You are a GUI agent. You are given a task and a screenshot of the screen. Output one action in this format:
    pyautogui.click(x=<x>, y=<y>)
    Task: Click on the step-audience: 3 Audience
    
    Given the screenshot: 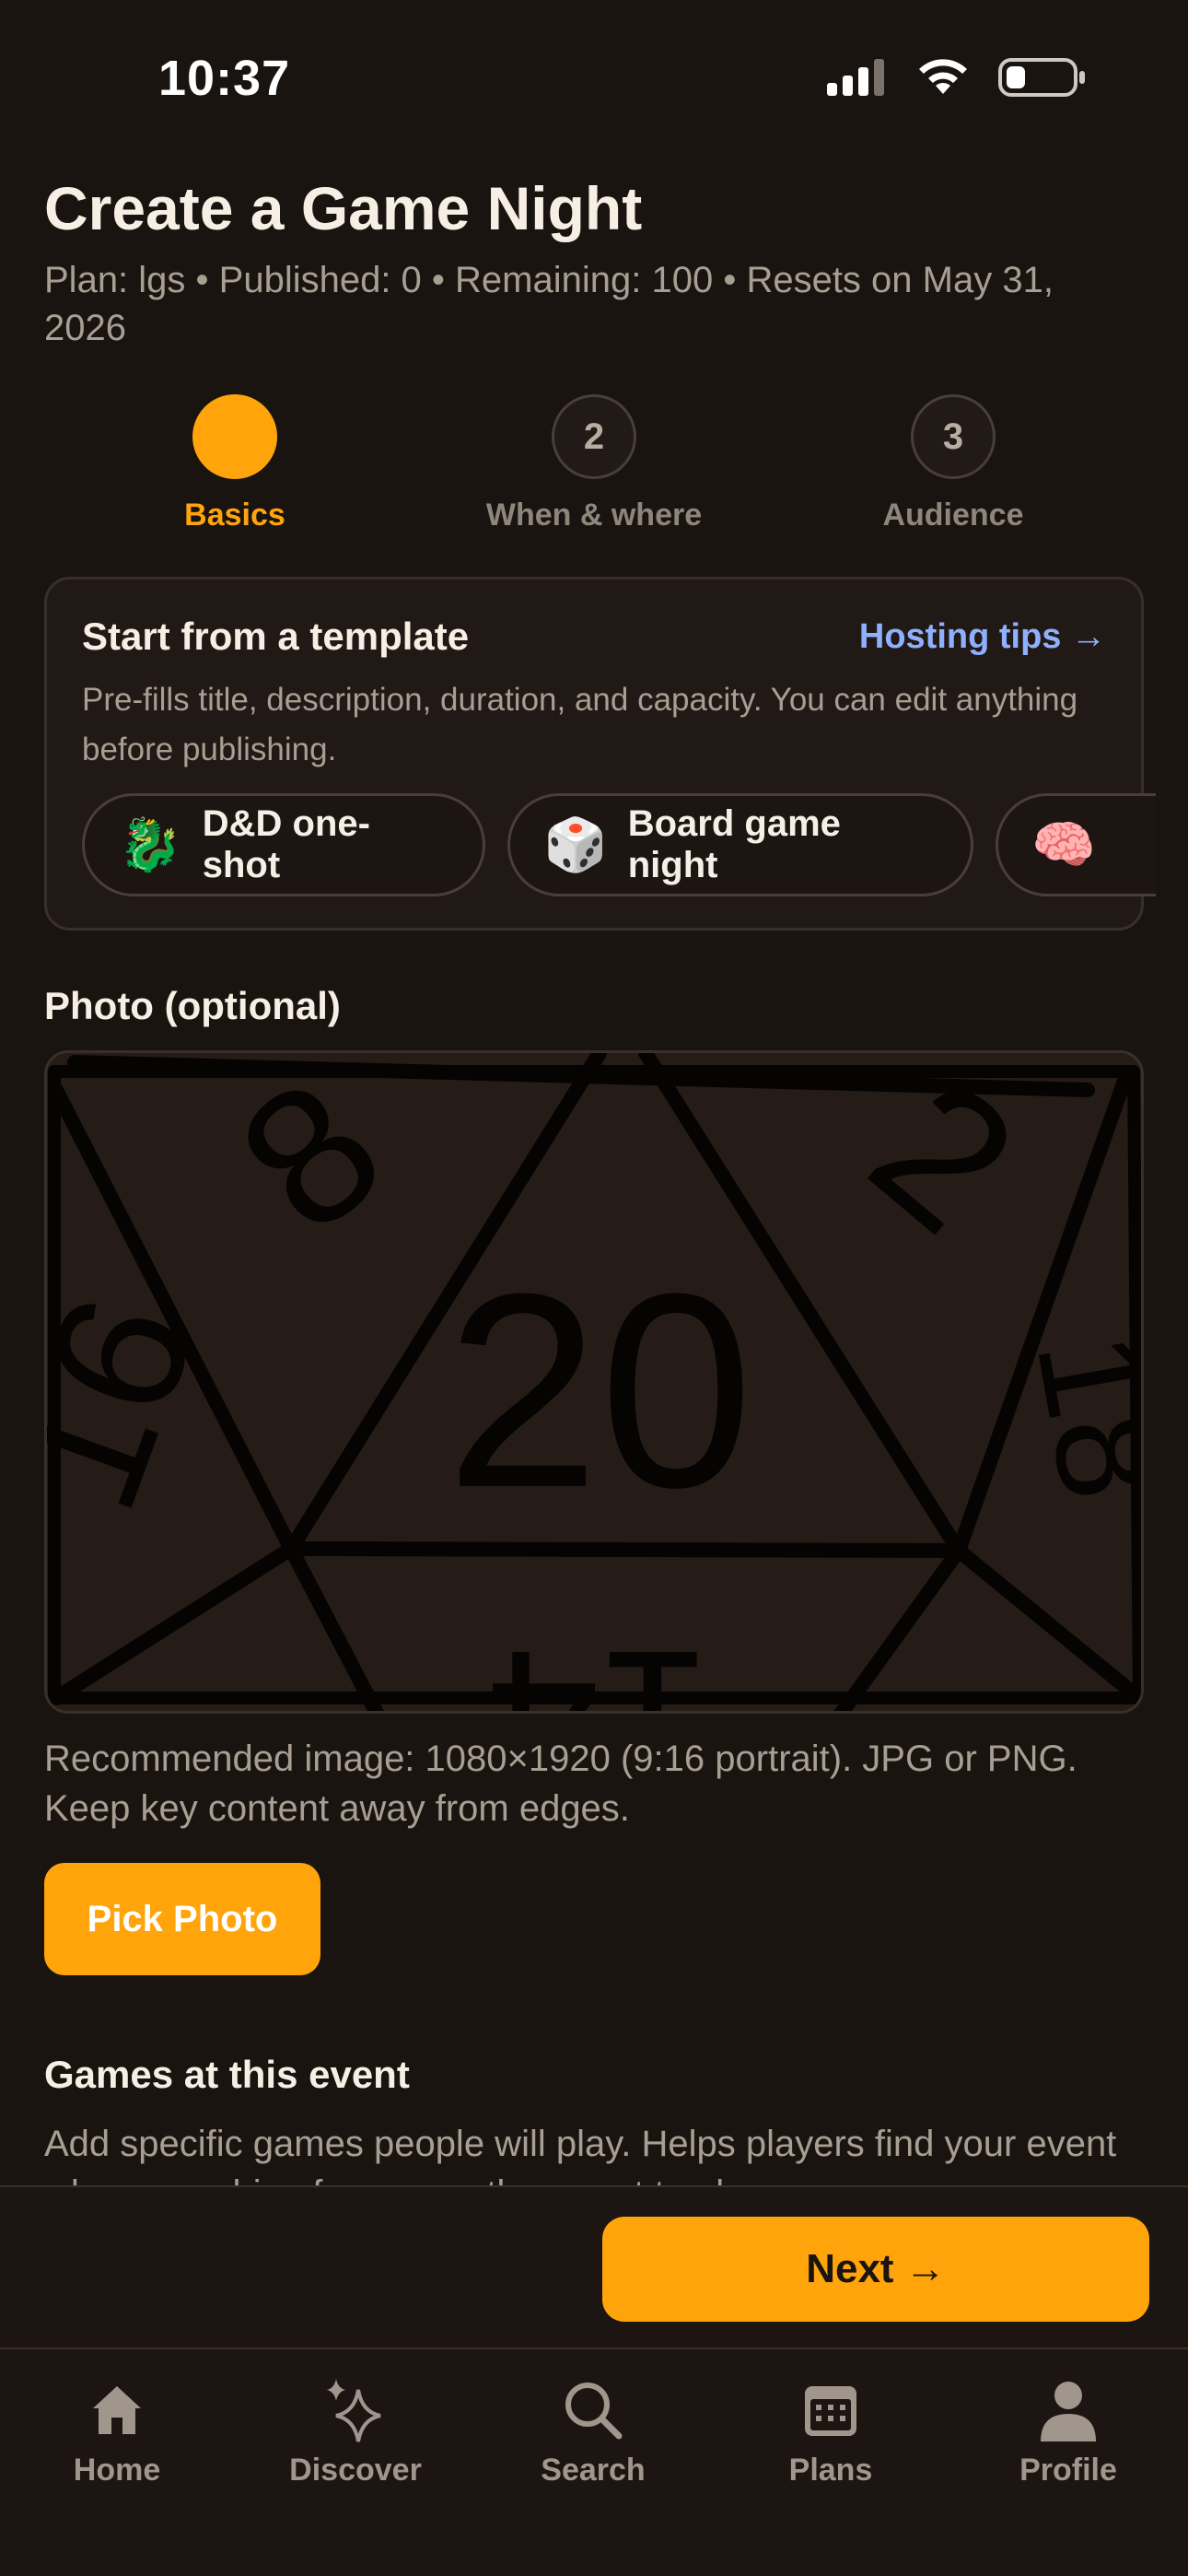 What is the action you would take?
    pyautogui.click(x=954, y=463)
    